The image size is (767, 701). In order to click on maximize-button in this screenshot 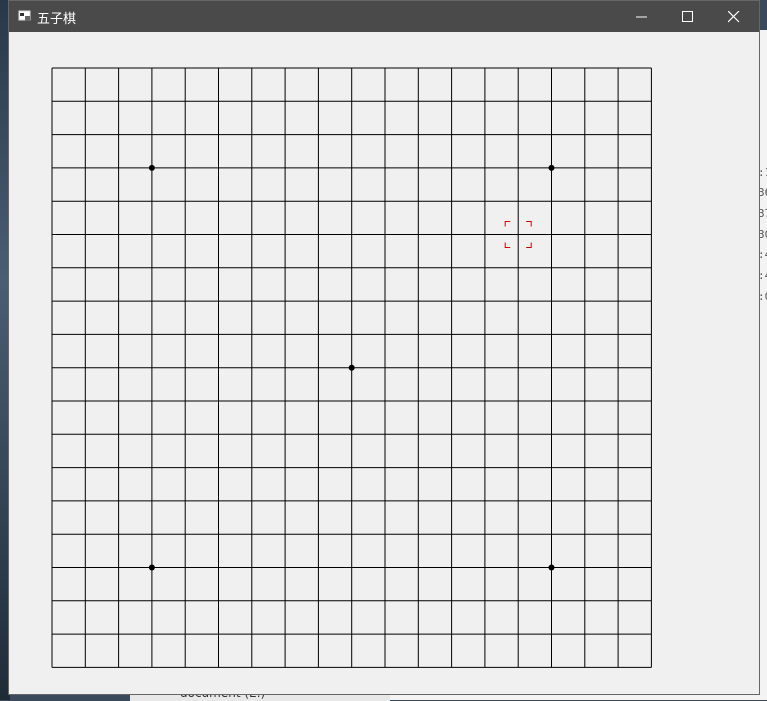, I will do `click(688, 16)`.